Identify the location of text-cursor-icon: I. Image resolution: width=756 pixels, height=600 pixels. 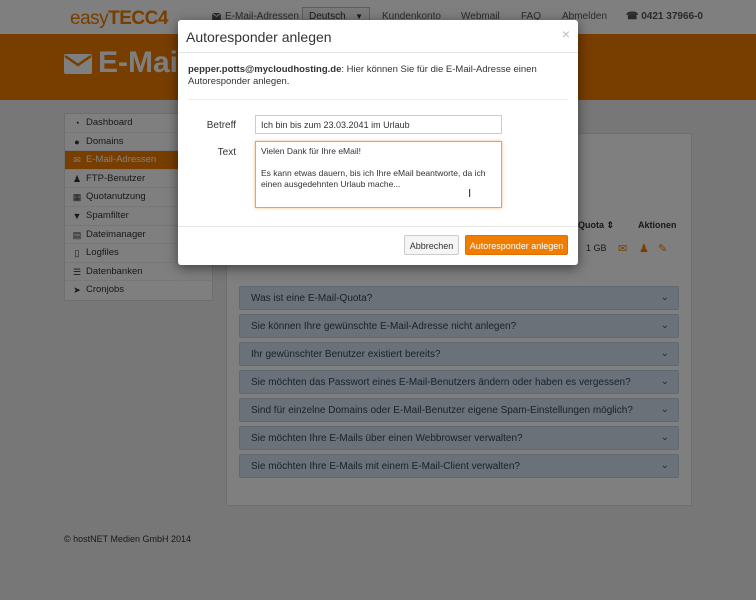
(470, 193).